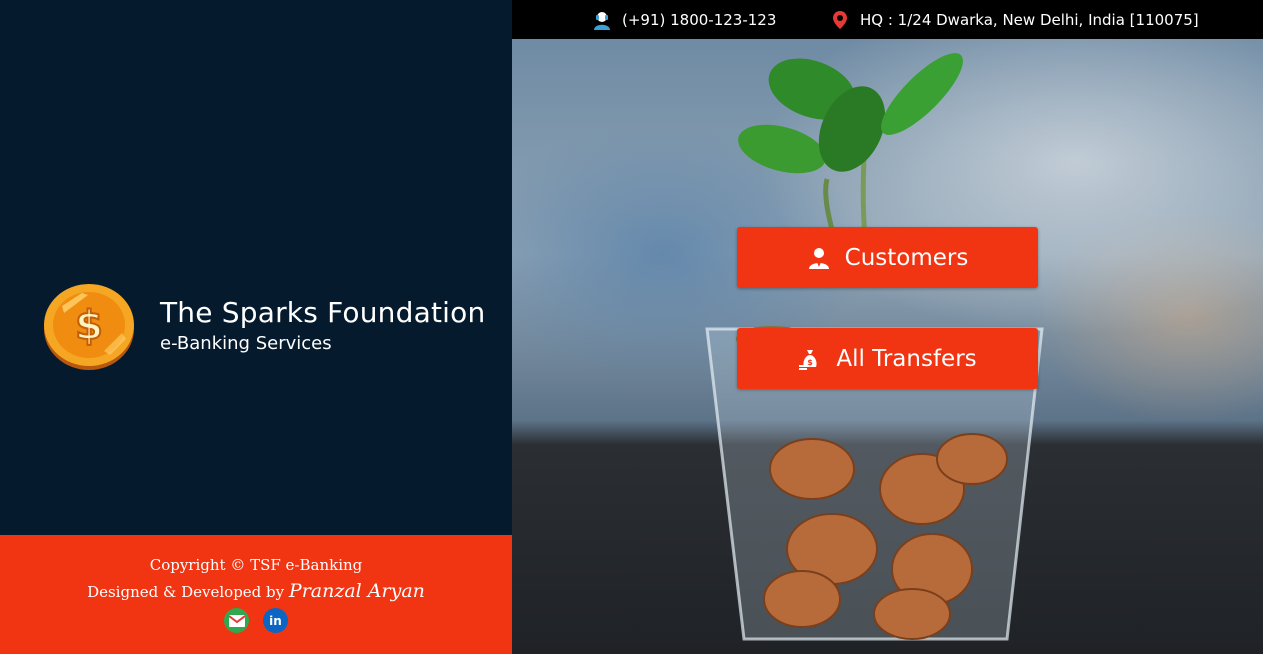 The image size is (1263, 654). What do you see at coordinates (602, 20) in the screenshot?
I see `user-support-icon` at bounding box center [602, 20].